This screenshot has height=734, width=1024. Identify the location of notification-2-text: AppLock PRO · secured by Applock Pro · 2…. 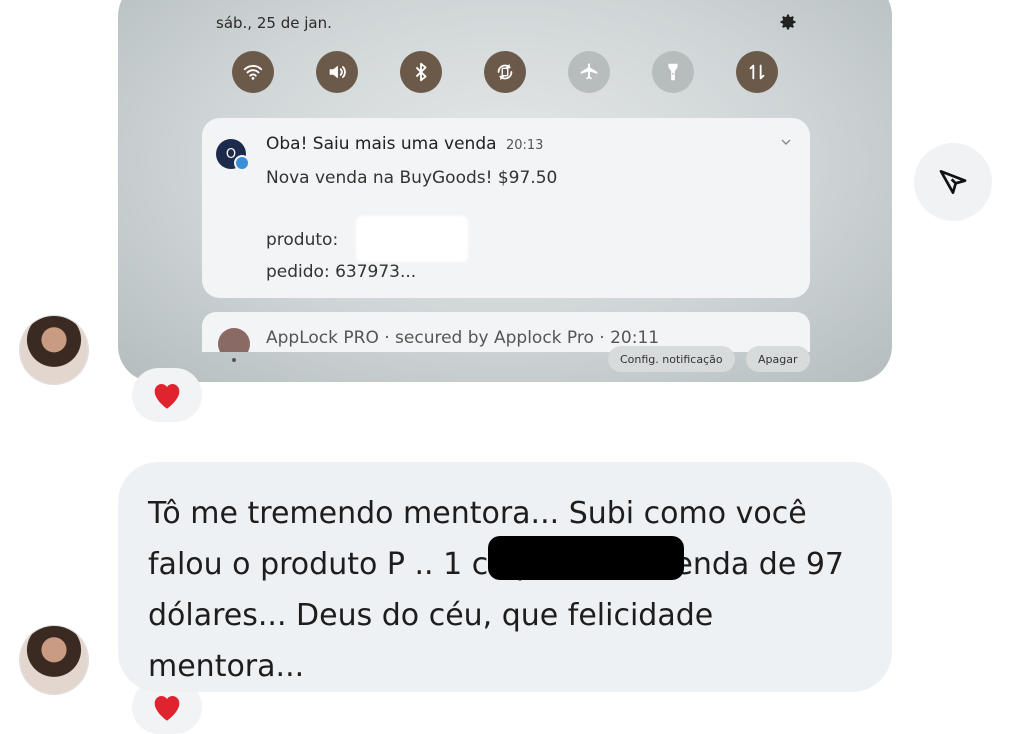
(463, 338).